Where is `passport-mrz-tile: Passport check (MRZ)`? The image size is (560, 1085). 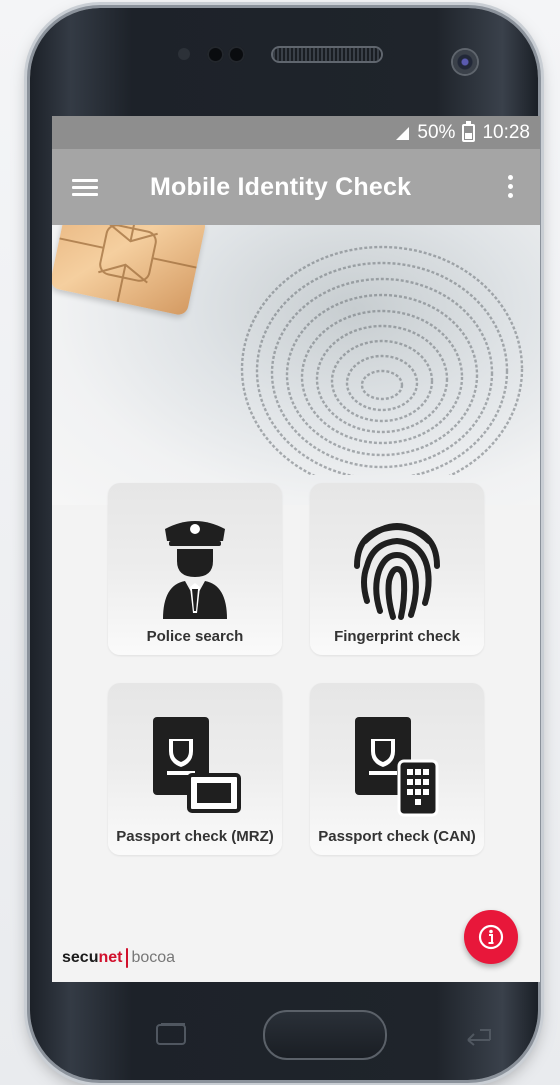 passport-mrz-tile: Passport check (MRZ) is located at coordinates (195, 769).